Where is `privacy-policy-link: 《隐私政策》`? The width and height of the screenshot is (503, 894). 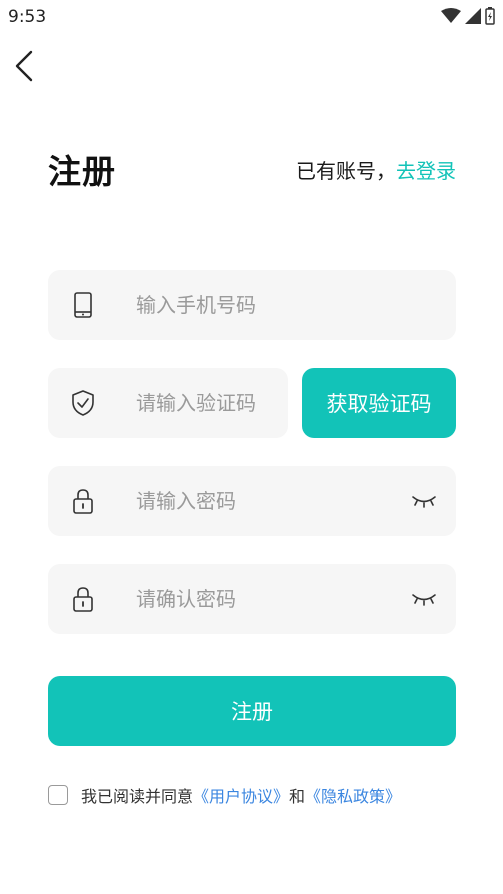 privacy-policy-link: 《隐私政策》 is located at coordinates (353, 795).